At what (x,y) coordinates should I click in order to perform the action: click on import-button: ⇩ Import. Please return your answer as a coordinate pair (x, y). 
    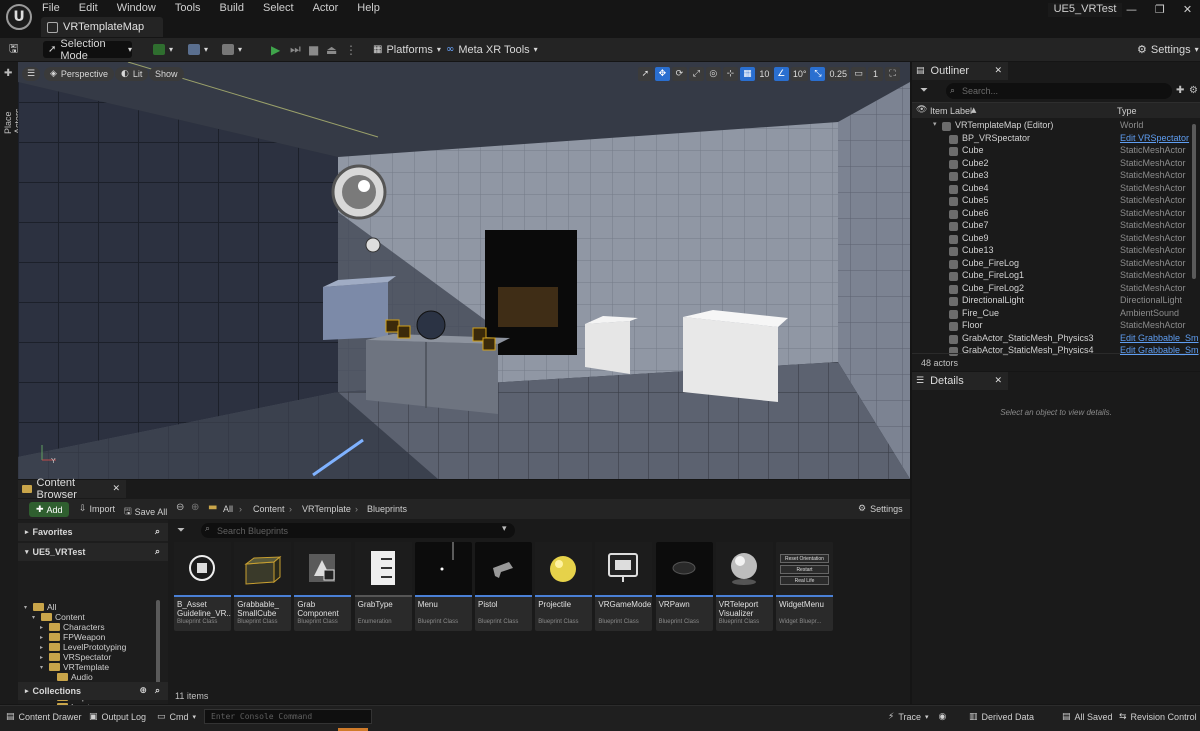
    Looking at the image, I should click on (97, 509).